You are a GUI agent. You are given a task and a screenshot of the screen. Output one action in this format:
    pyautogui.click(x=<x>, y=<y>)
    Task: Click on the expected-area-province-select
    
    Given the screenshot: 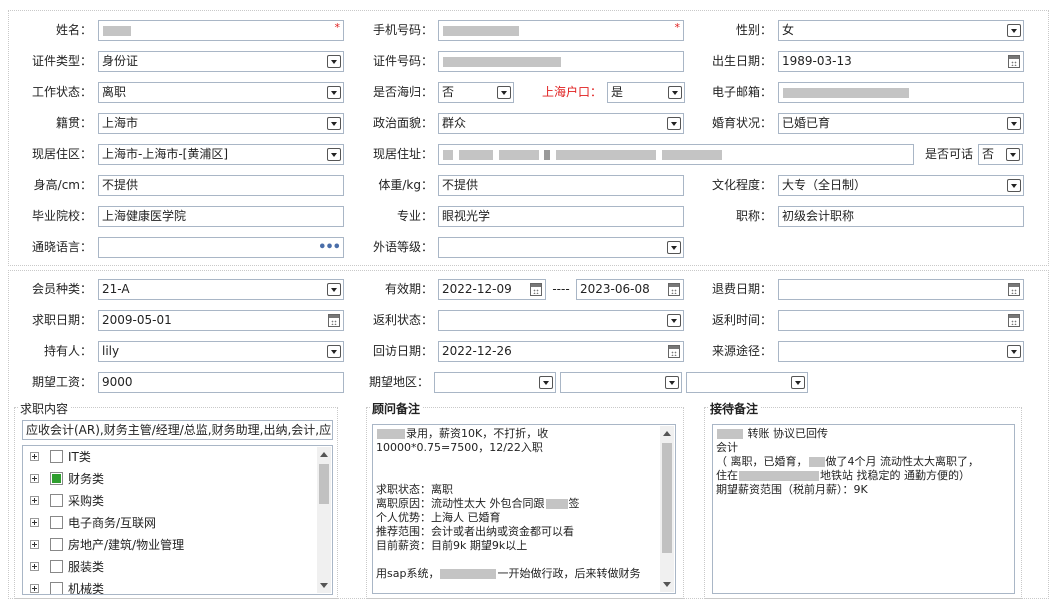 What is the action you would take?
    pyautogui.click(x=495, y=382)
    